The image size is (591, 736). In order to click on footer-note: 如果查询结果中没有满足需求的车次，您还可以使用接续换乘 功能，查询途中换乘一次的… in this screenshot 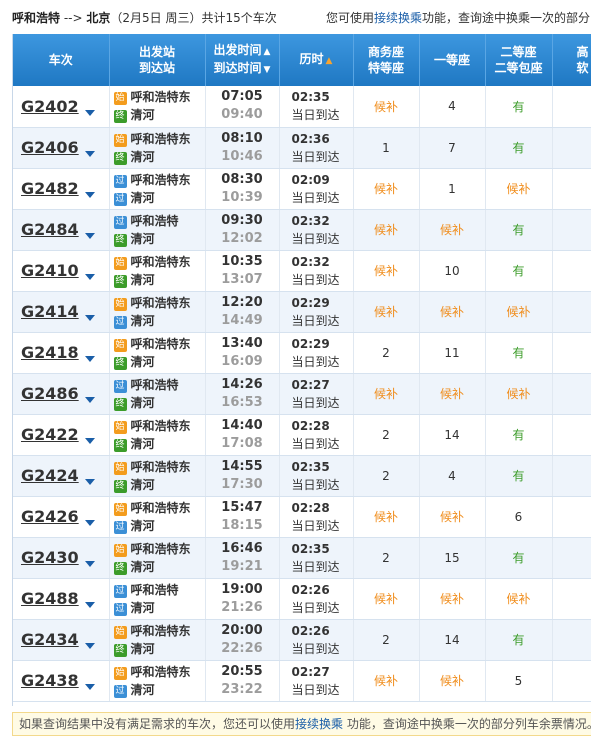, I will do `click(301, 724)`.